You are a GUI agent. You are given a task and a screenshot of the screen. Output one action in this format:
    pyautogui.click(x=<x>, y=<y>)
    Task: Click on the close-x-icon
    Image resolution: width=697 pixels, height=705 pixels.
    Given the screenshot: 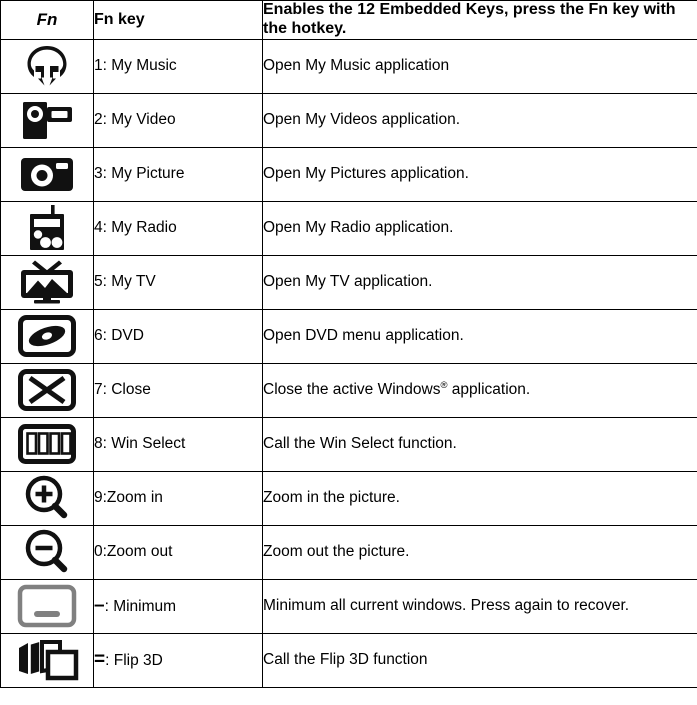 What is the action you would take?
    pyautogui.click(x=47, y=390)
    